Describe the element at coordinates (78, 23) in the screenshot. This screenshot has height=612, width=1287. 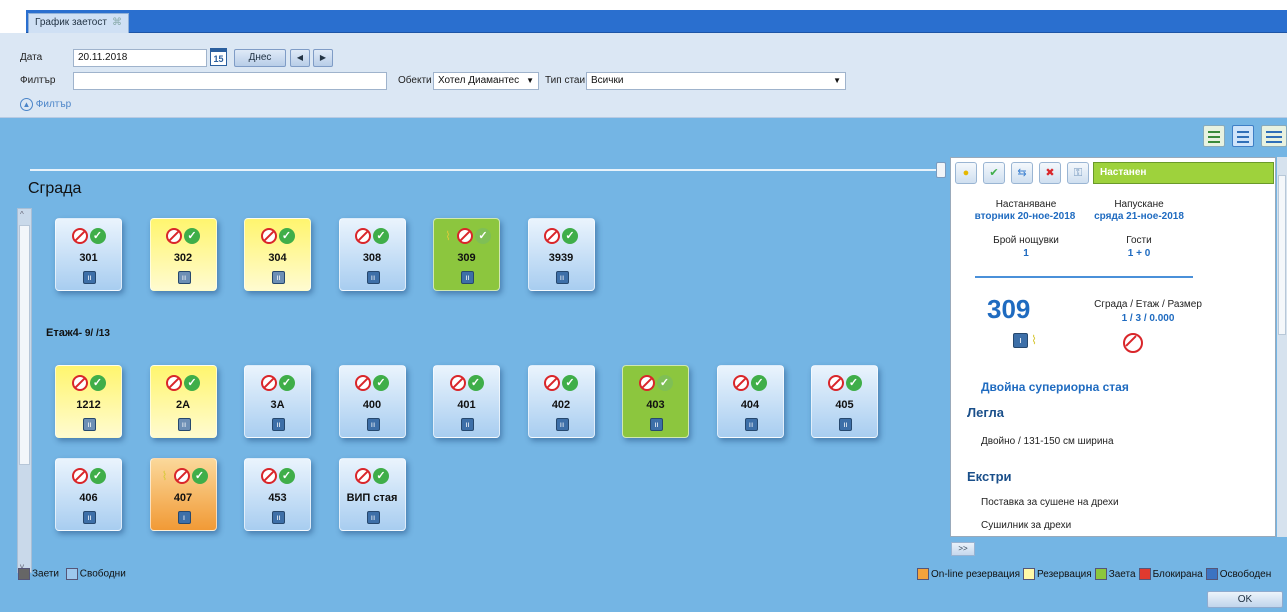
I see `tab-occupancy-chart: График заетост ⌘` at that location.